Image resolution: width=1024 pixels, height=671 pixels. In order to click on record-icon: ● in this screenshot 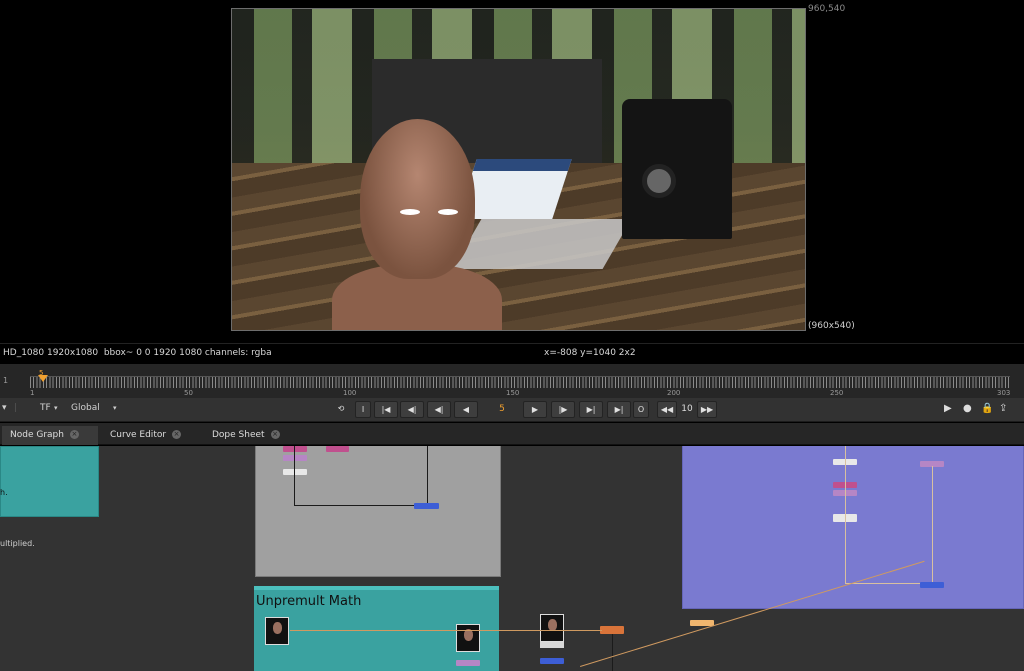, I will do `click(967, 408)`.